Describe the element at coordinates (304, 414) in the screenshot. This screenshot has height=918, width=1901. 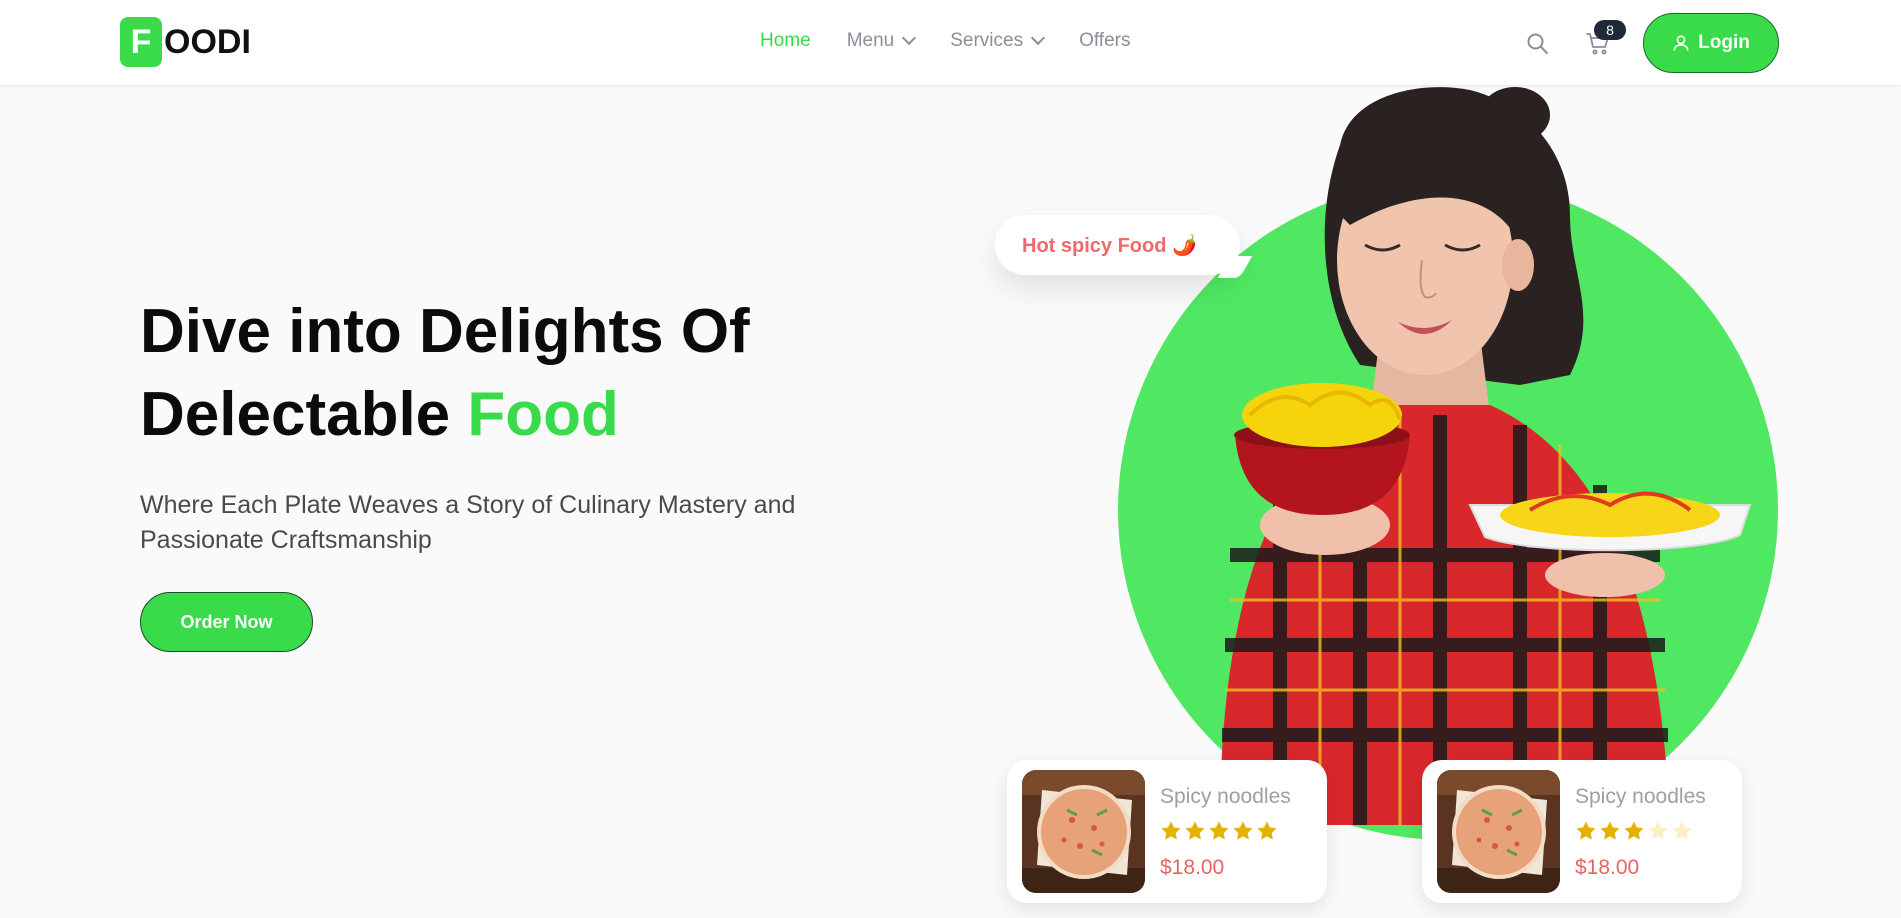
I see `hero-title-line2-prefix: Delectable` at that location.